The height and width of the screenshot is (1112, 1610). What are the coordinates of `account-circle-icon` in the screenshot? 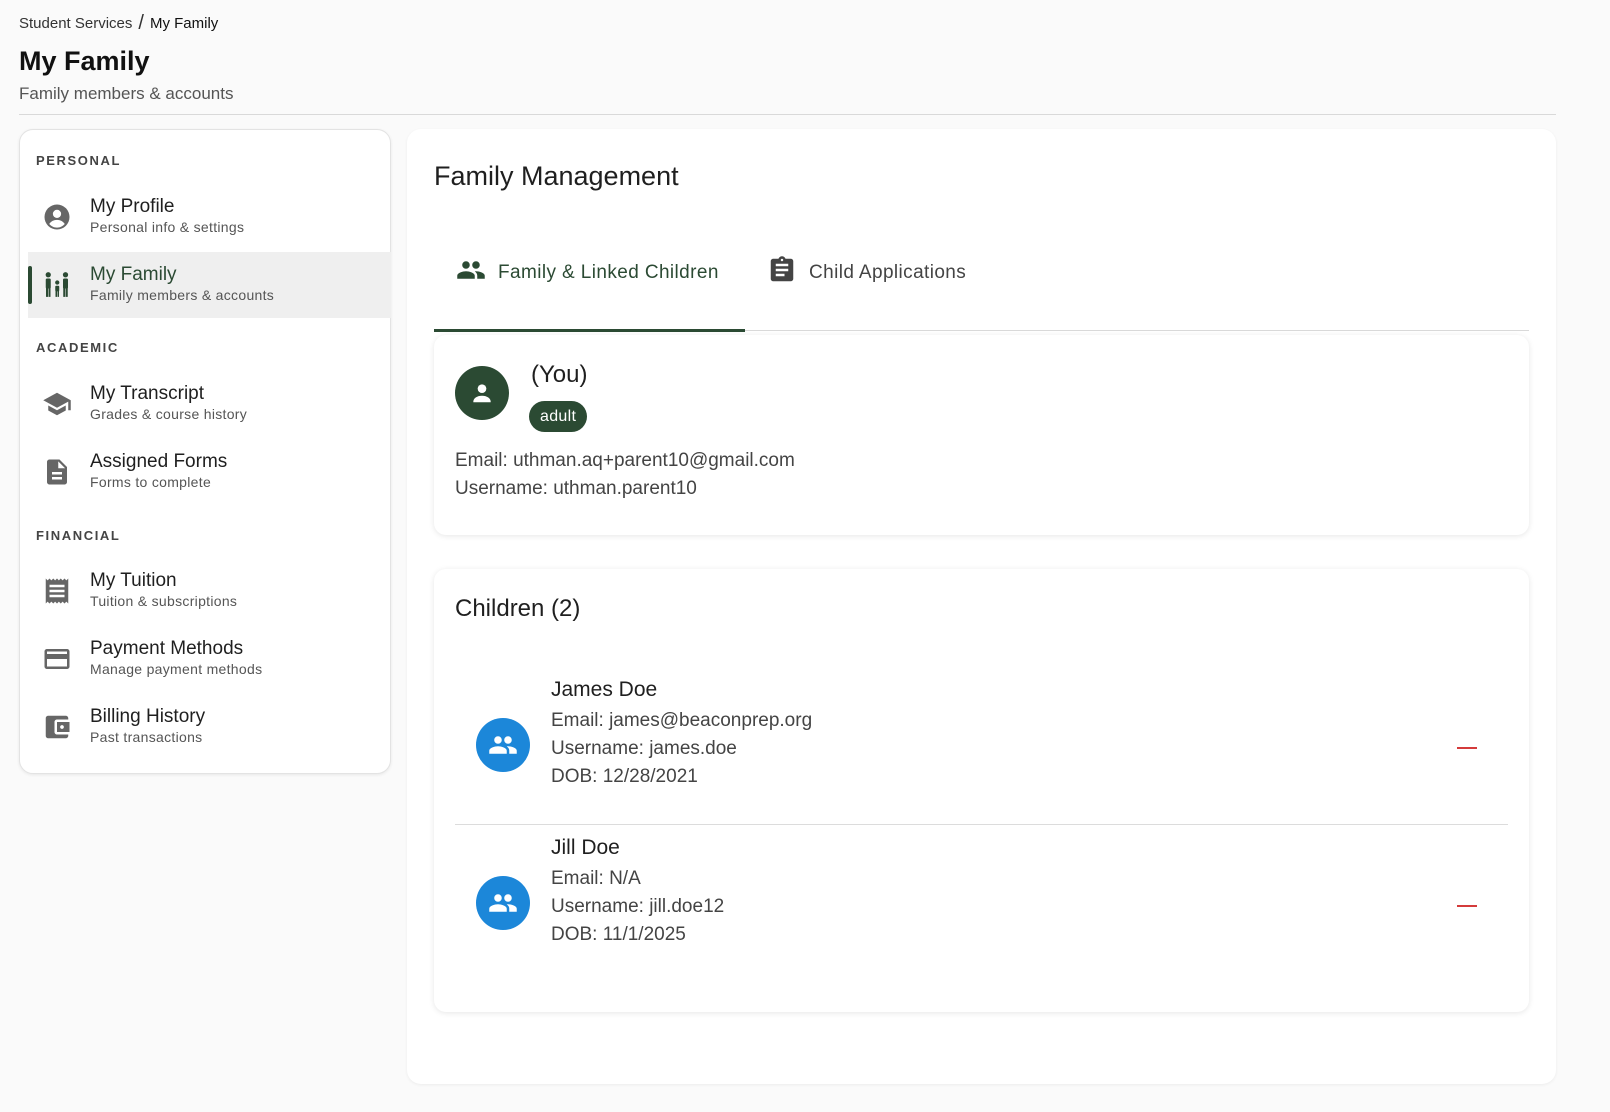 It's located at (57, 217).